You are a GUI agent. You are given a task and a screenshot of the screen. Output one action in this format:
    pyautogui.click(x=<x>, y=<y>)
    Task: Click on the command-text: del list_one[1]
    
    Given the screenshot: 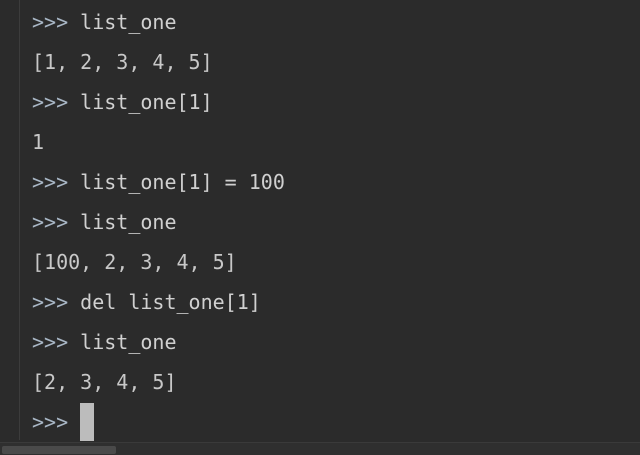 What is the action you would take?
    pyautogui.click(x=170, y=302)
    